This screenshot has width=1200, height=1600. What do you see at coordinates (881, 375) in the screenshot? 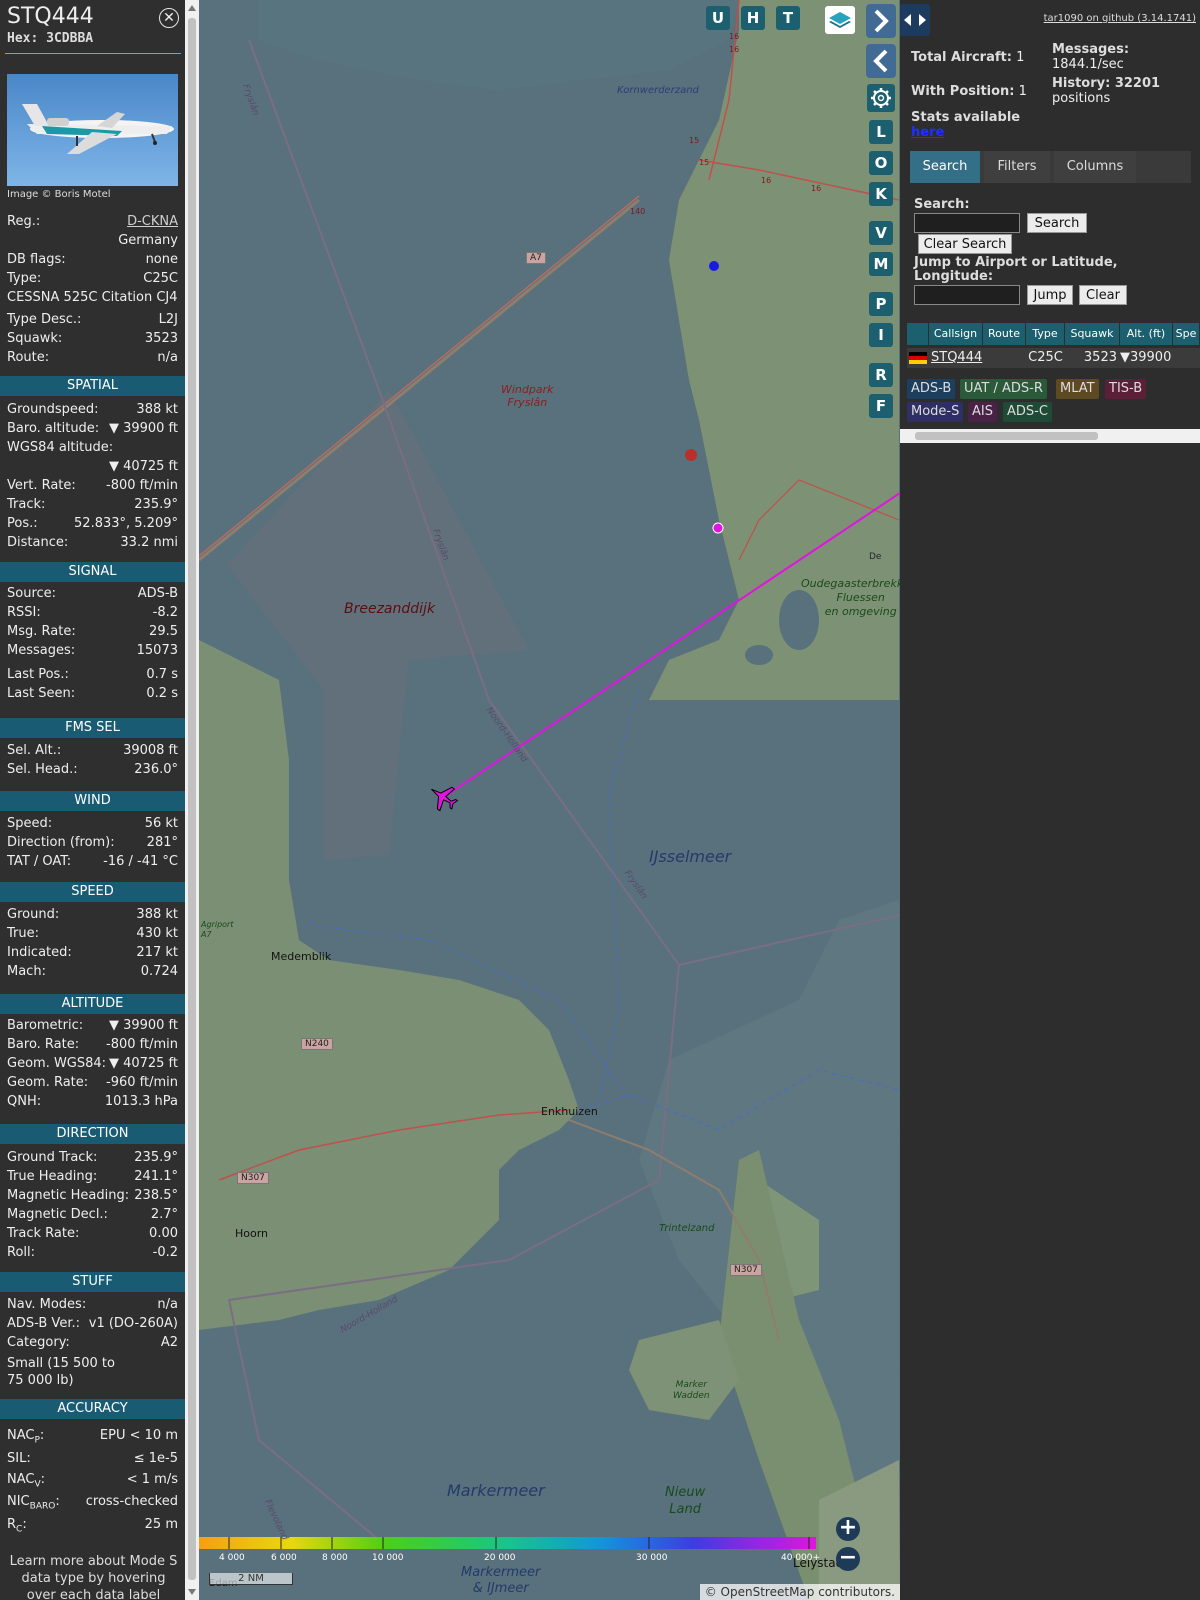
I see `button-r: R` at bounding box center [881, 375].